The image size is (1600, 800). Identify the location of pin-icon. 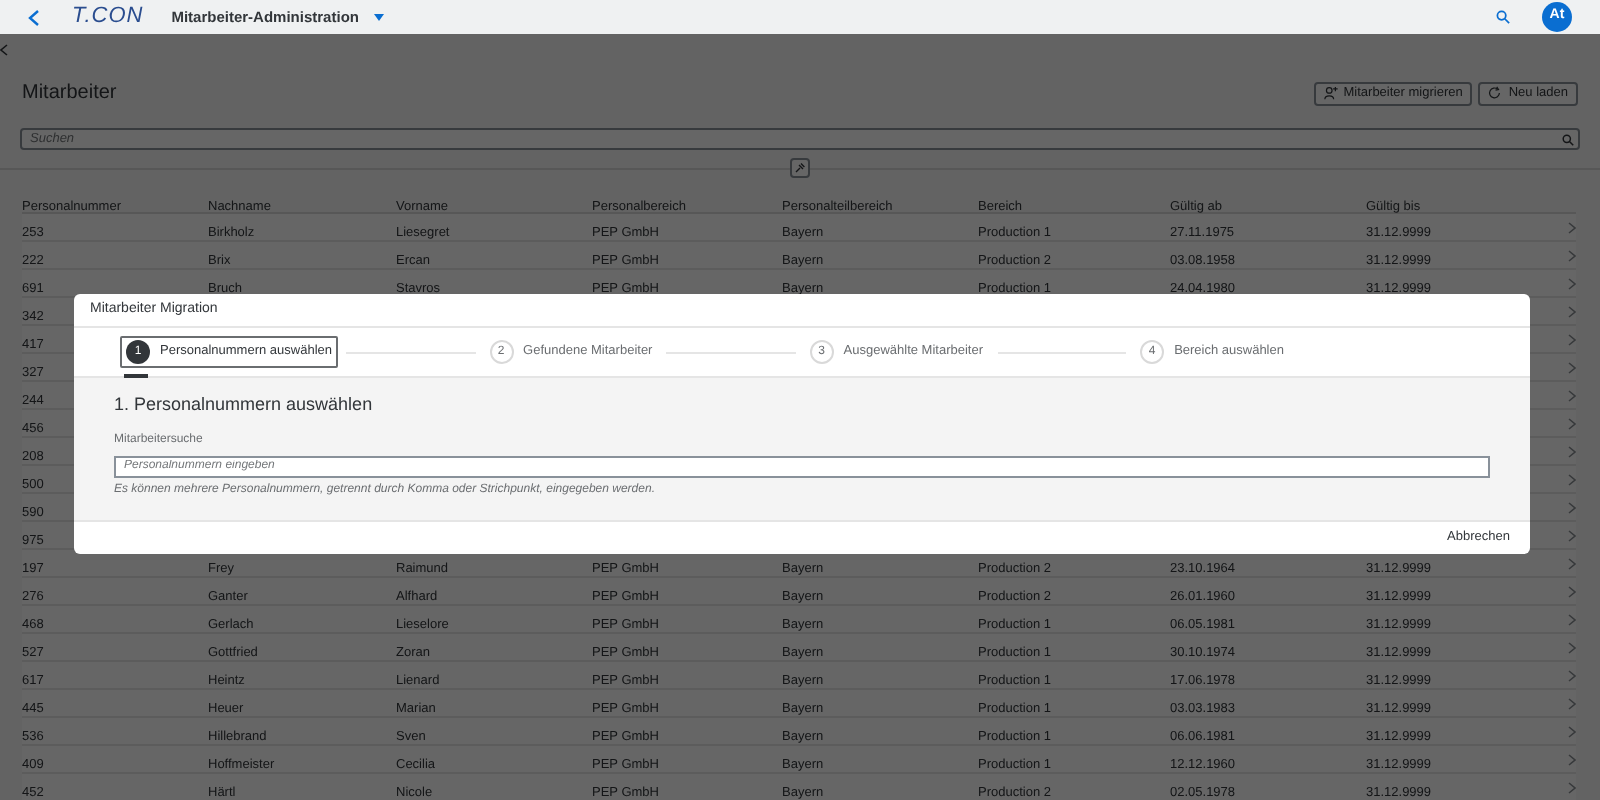
(800, 168).